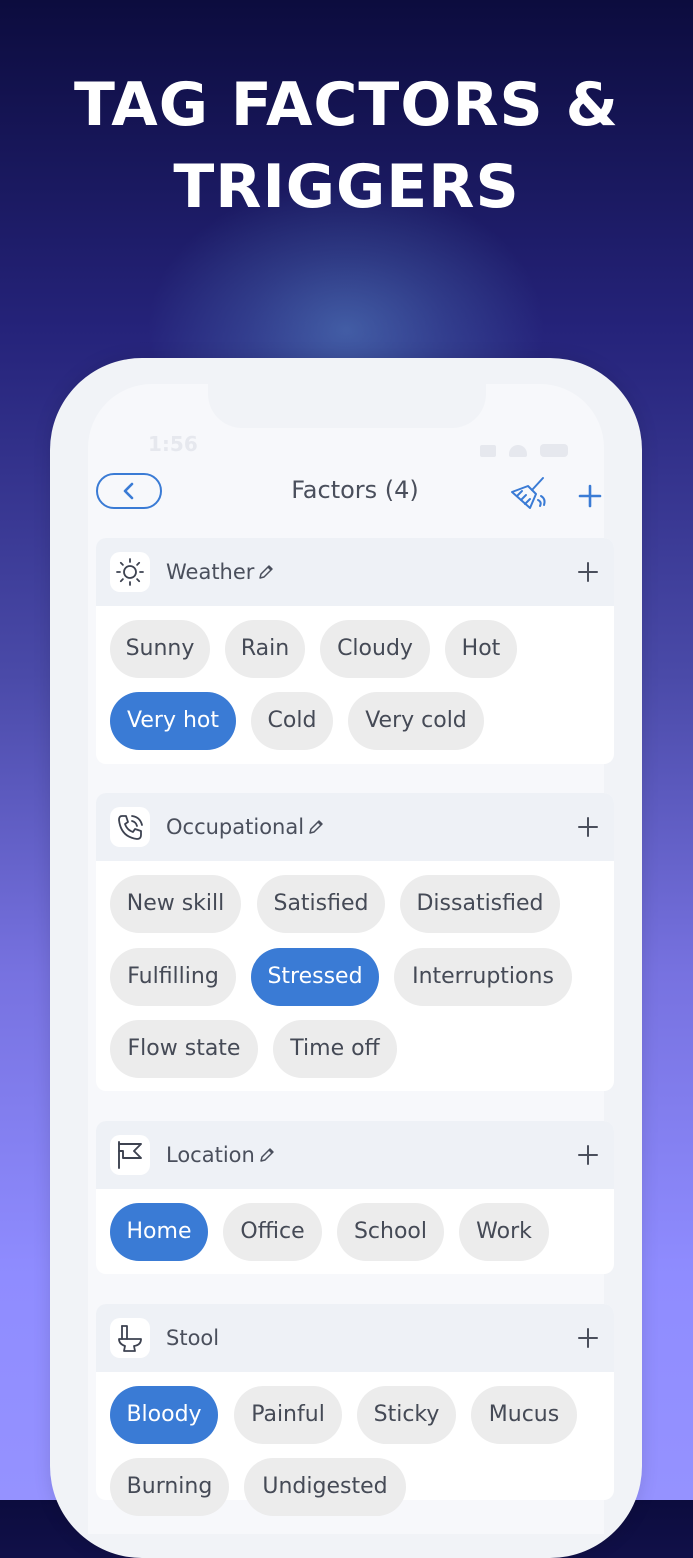 The width and height of the screenshot is (693, 1558). I want to click on factor-chip: Bloody, so click(164, 1415).